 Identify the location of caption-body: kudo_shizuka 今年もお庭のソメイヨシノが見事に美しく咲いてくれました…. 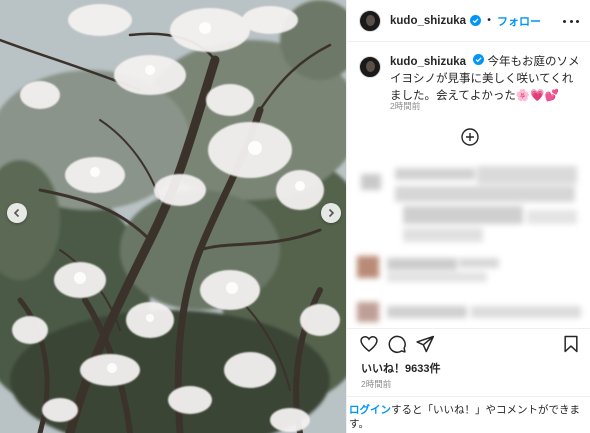
(485, 79).